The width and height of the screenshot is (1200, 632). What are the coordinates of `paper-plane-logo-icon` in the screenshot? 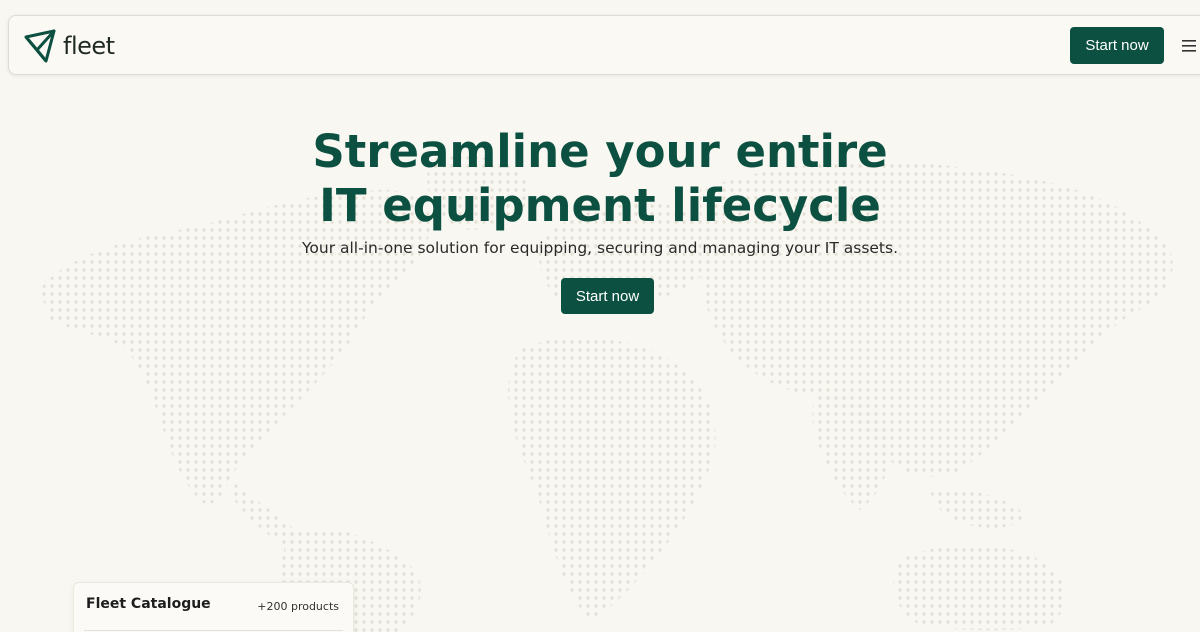 It's located at (40, 46).